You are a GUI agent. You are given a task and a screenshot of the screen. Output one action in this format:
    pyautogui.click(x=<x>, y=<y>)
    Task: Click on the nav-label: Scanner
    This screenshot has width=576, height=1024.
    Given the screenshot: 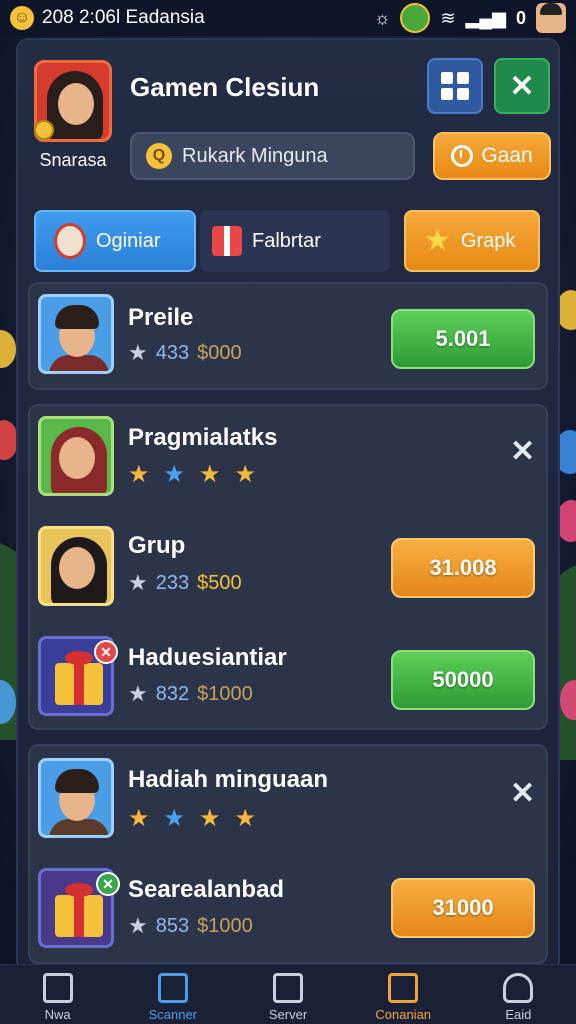 What is the action you would take?
    pyautogui.click(x=173, y=1014)
    